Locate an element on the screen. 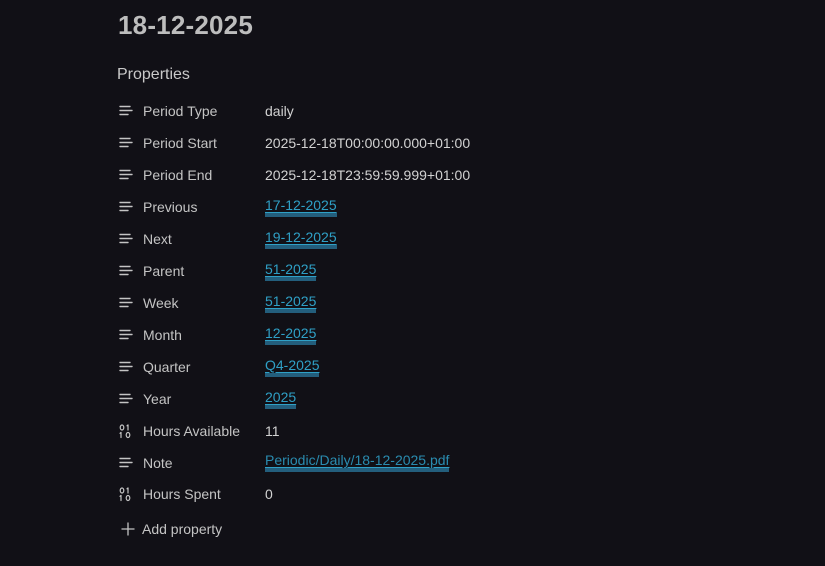  property-link-value: Q4-2025 is located at coordinates (292, 367).